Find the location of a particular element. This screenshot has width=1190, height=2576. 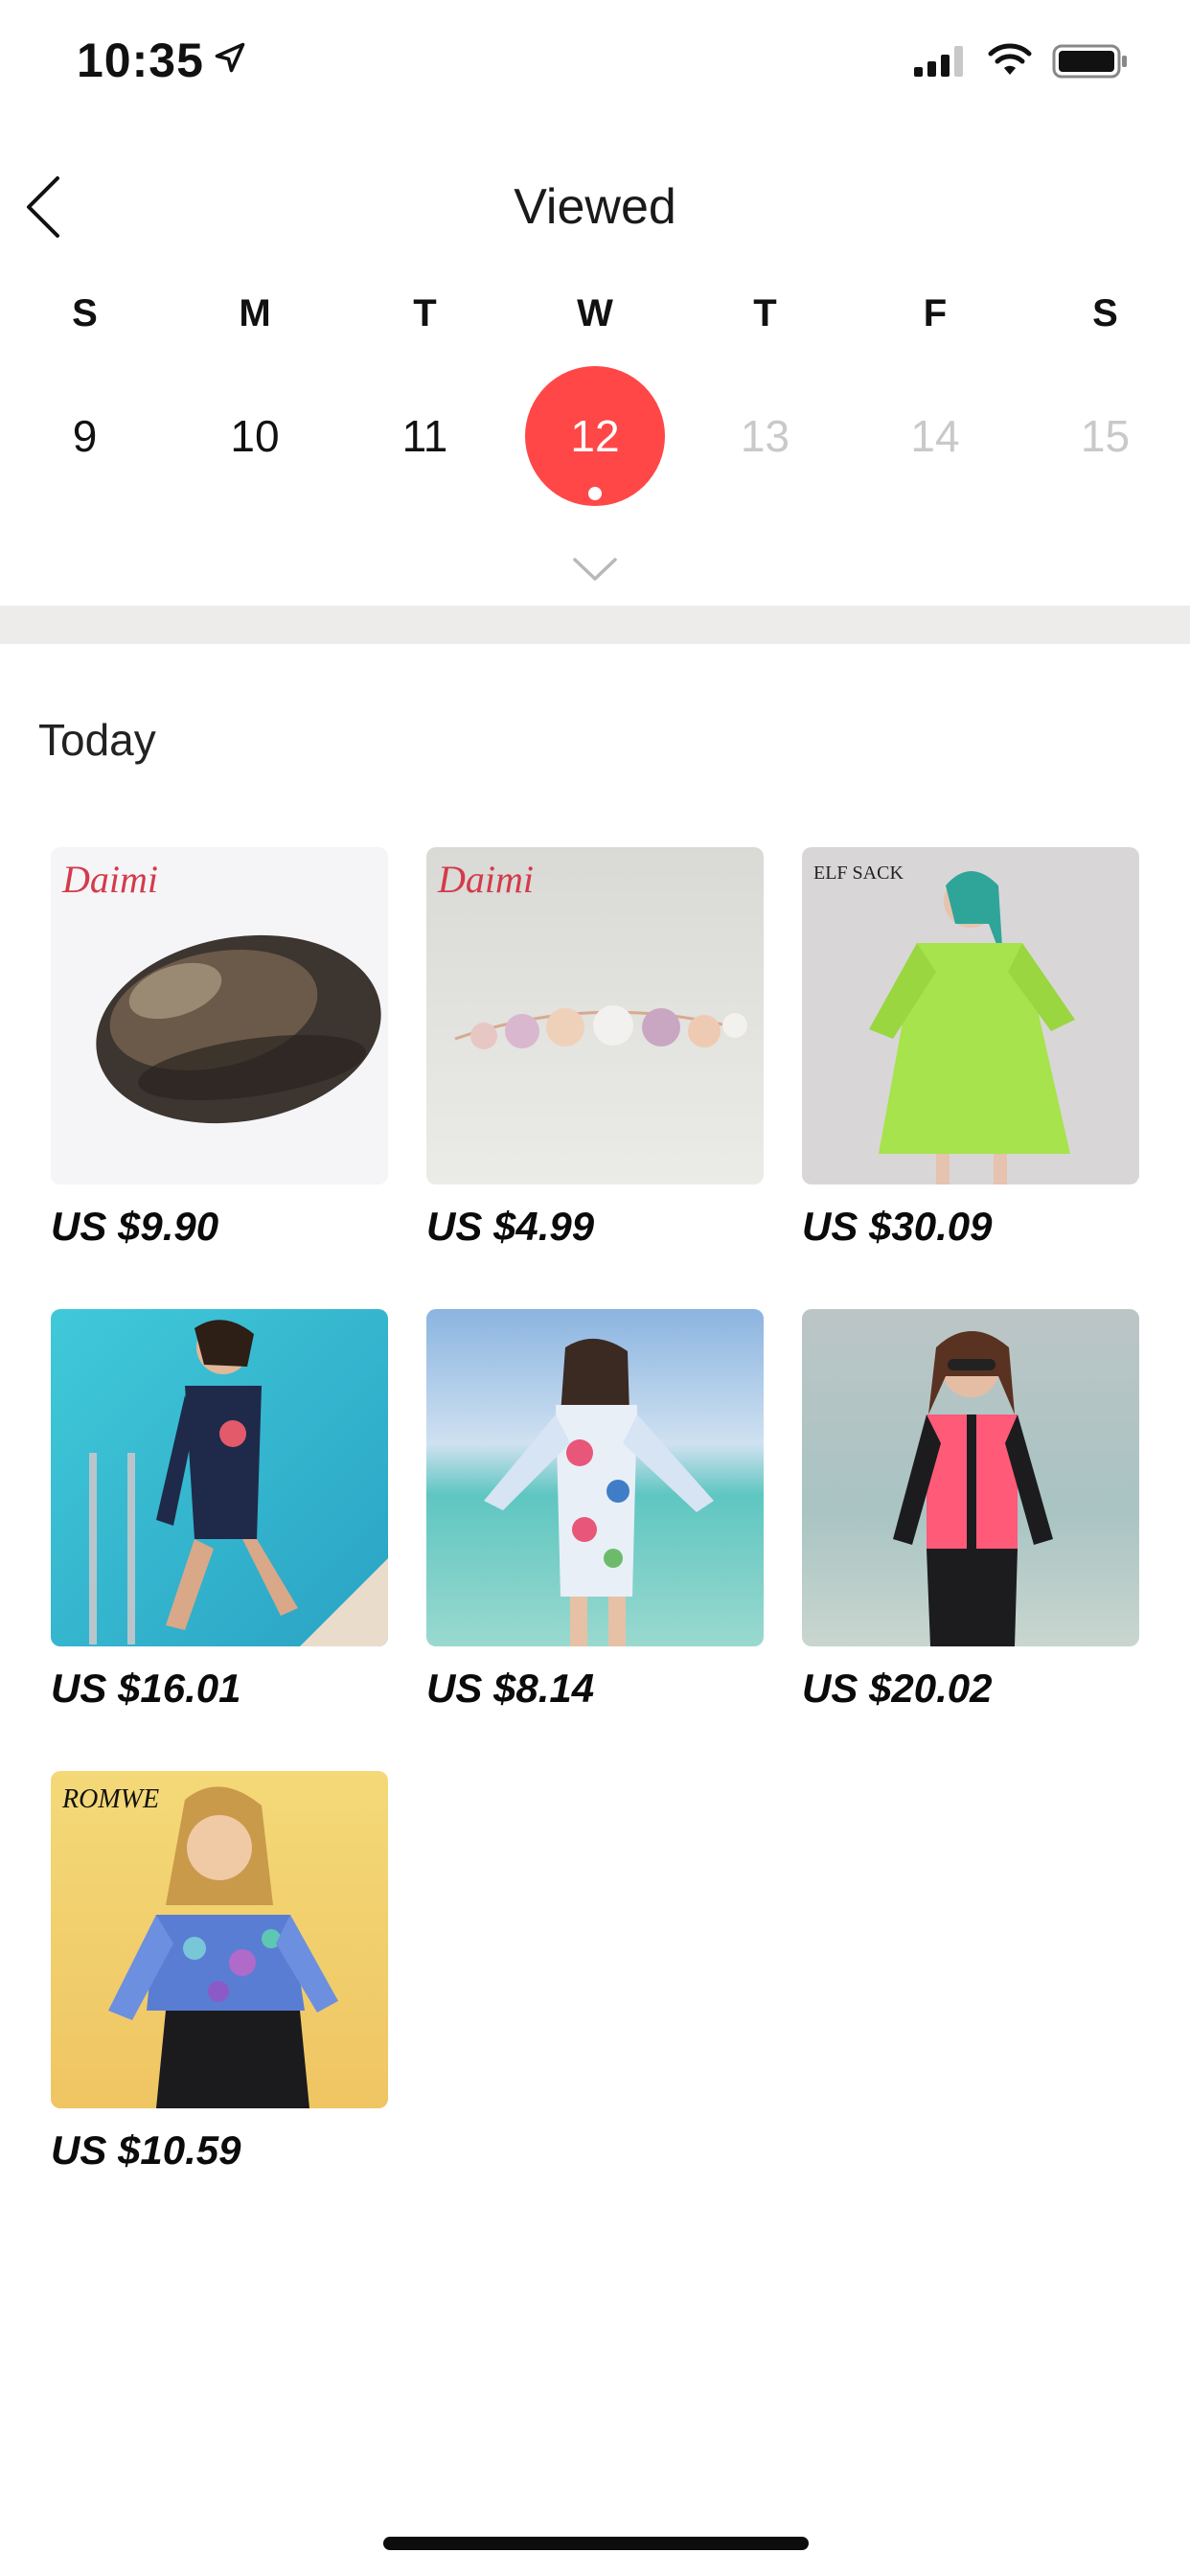

product-card: ROMWE US $10.59 is located at coordinates (220, 1973).